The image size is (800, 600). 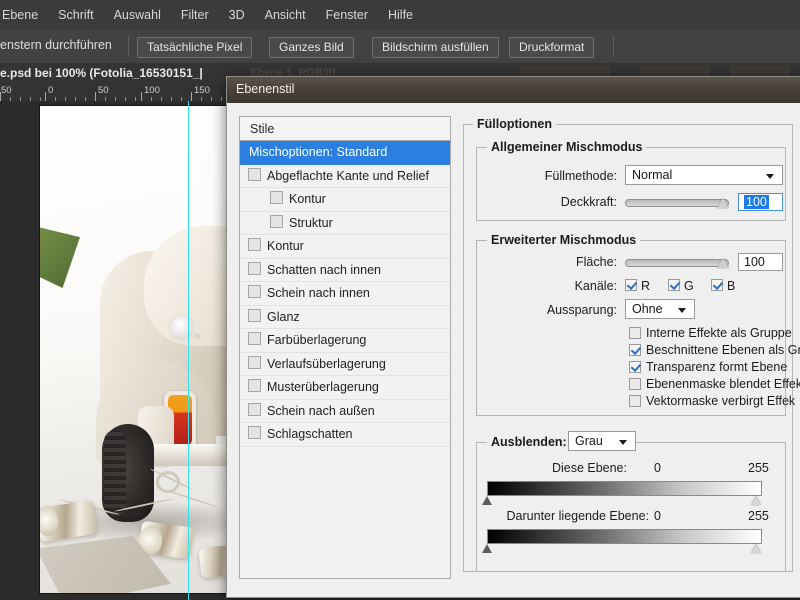 I want to click on style-item-color-overlay: Farbüberlagerung, so click(x=345, y=341).